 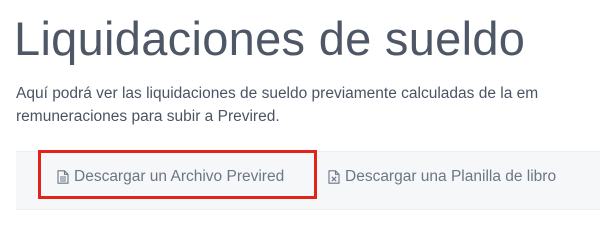 What do you see at coordinates (63, 177) in the screenshot?
I see `file-text-icon` at bounding box center [63, 177].